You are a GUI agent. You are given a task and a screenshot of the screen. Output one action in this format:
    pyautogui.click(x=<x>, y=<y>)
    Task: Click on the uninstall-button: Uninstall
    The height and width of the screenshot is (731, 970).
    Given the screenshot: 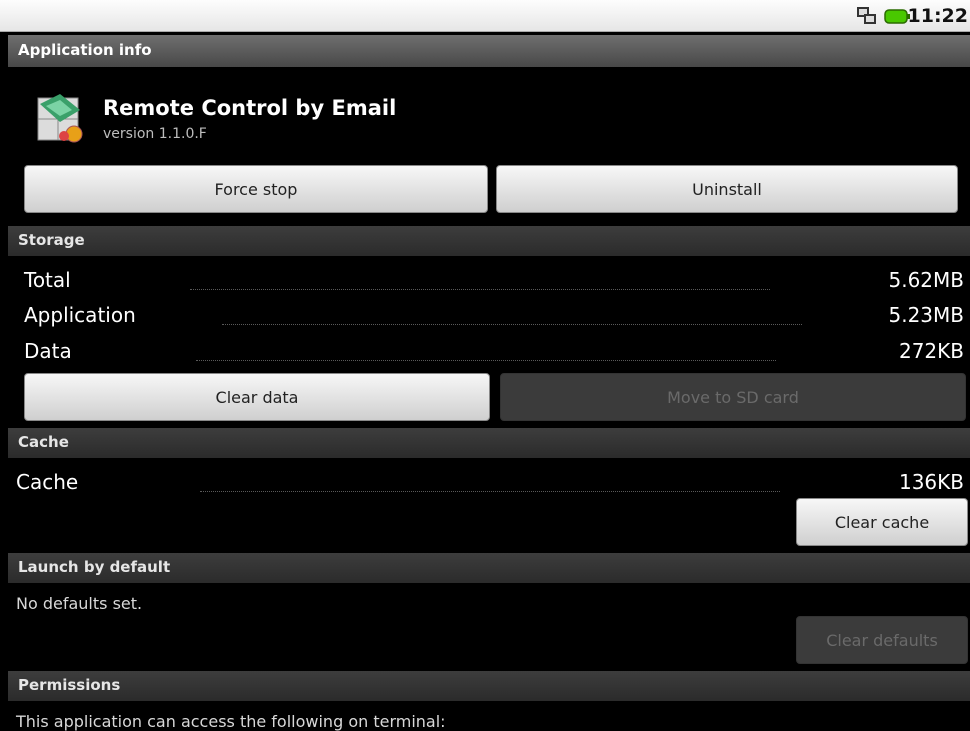 What is the action you would take?
    pyautogui.click(x=727, y=189)
    